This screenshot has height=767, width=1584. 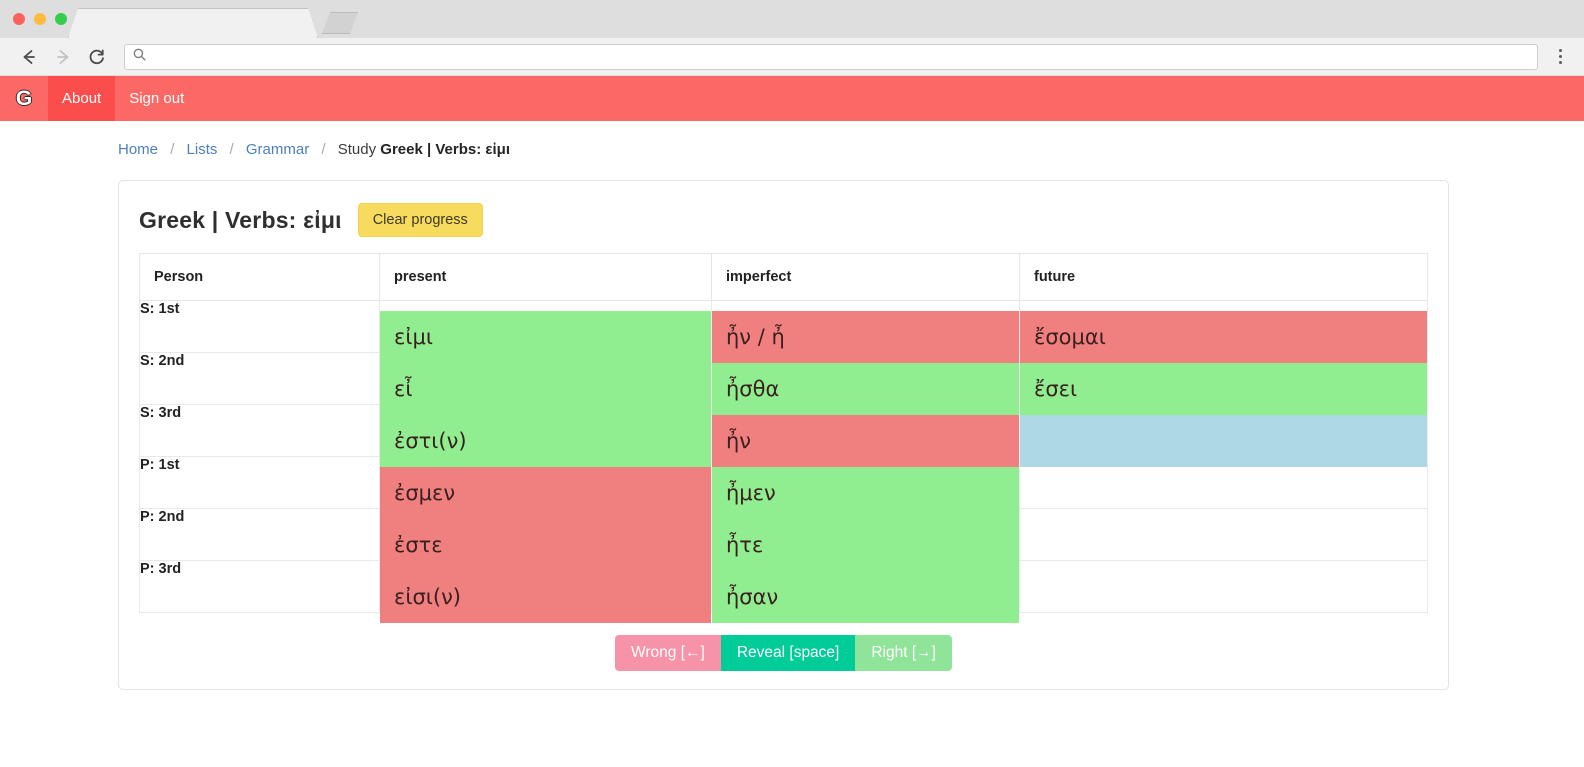 What do you see at coordinates (24, 98) in the screenshot?
I see `site-logo: G` at bounding box center [24, 98].